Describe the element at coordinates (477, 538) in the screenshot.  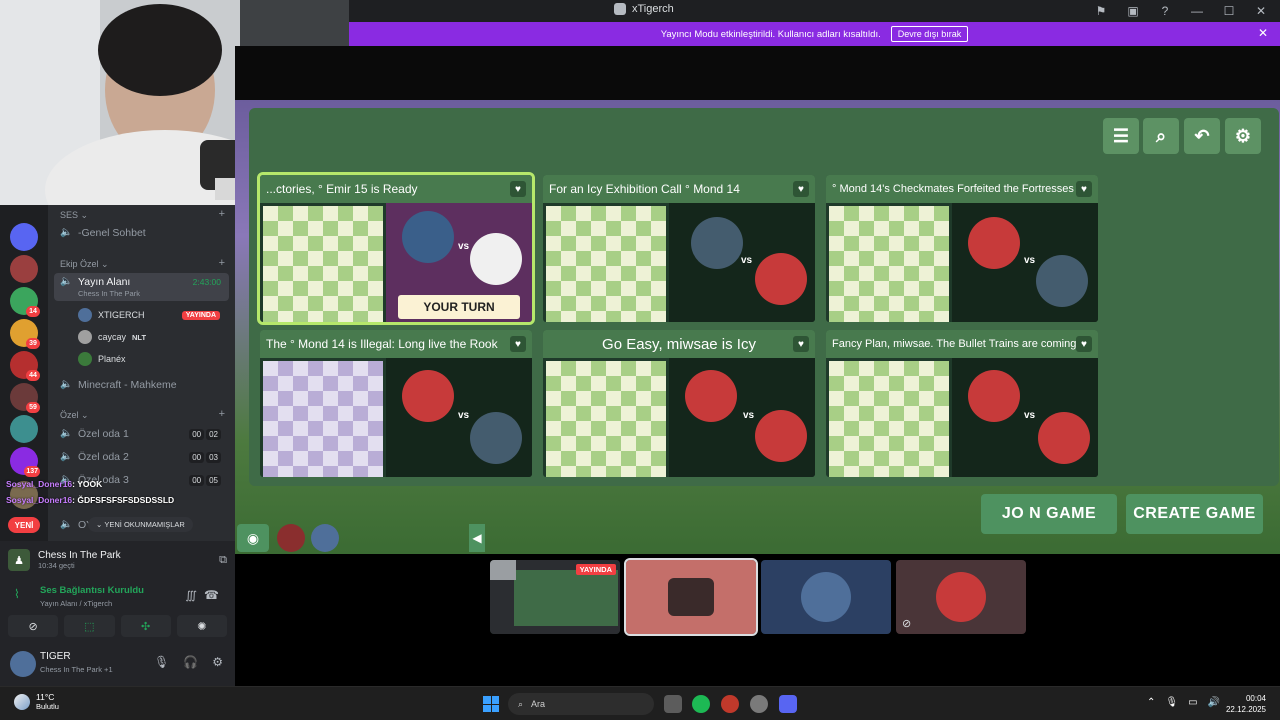
I see `collapse-arrow-icon: ◀` at that location.